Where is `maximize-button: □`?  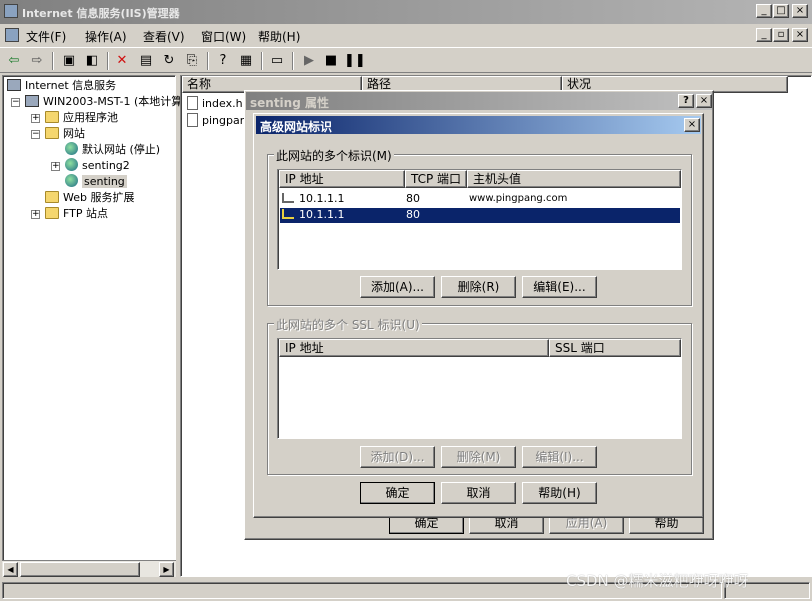 maximize-button: □ is located at coordinates (781, 11).